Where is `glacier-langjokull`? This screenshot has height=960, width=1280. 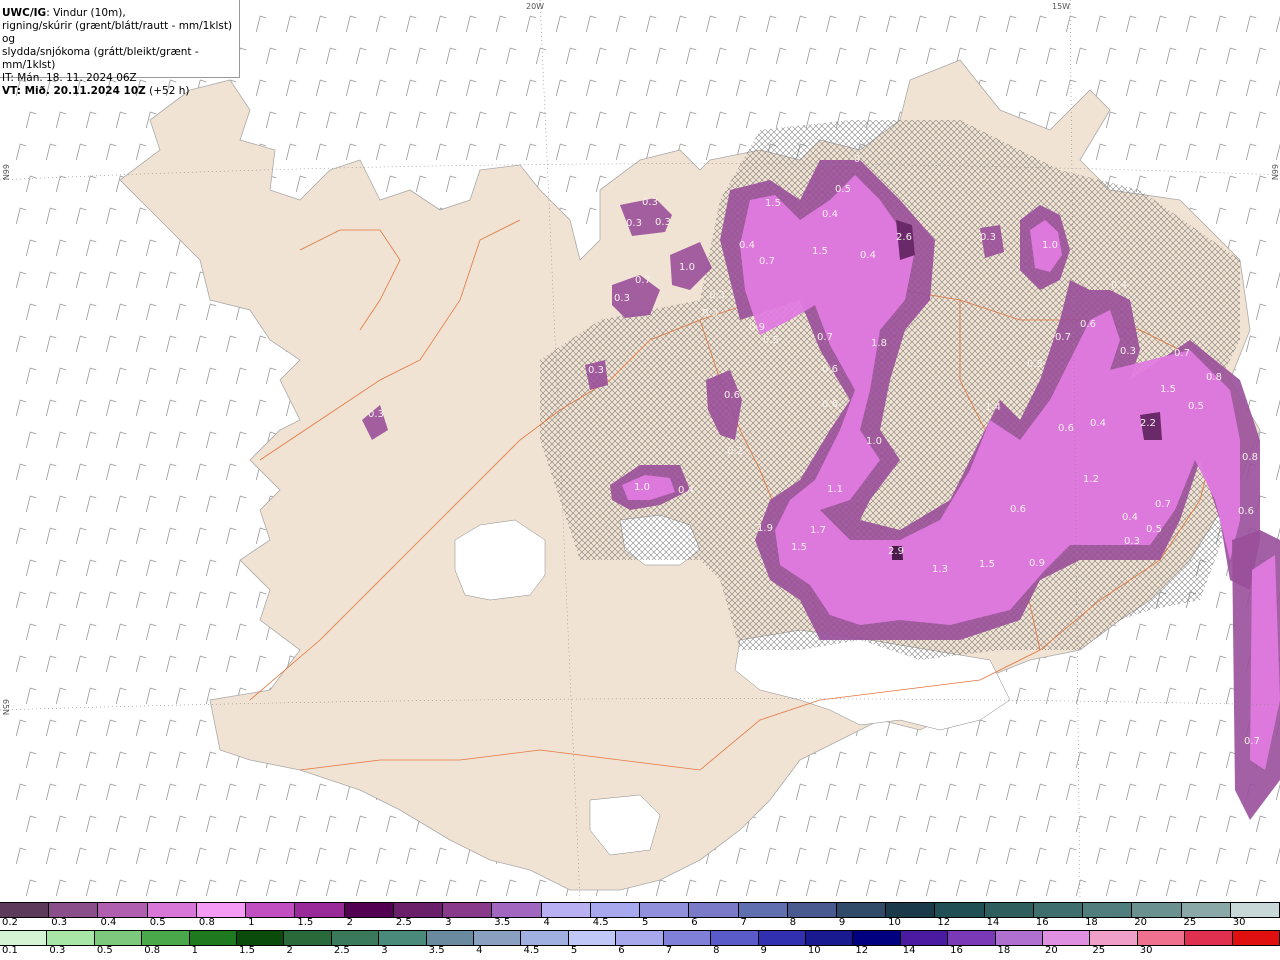 glacier-langjokull is located at coordinates (500, 560).